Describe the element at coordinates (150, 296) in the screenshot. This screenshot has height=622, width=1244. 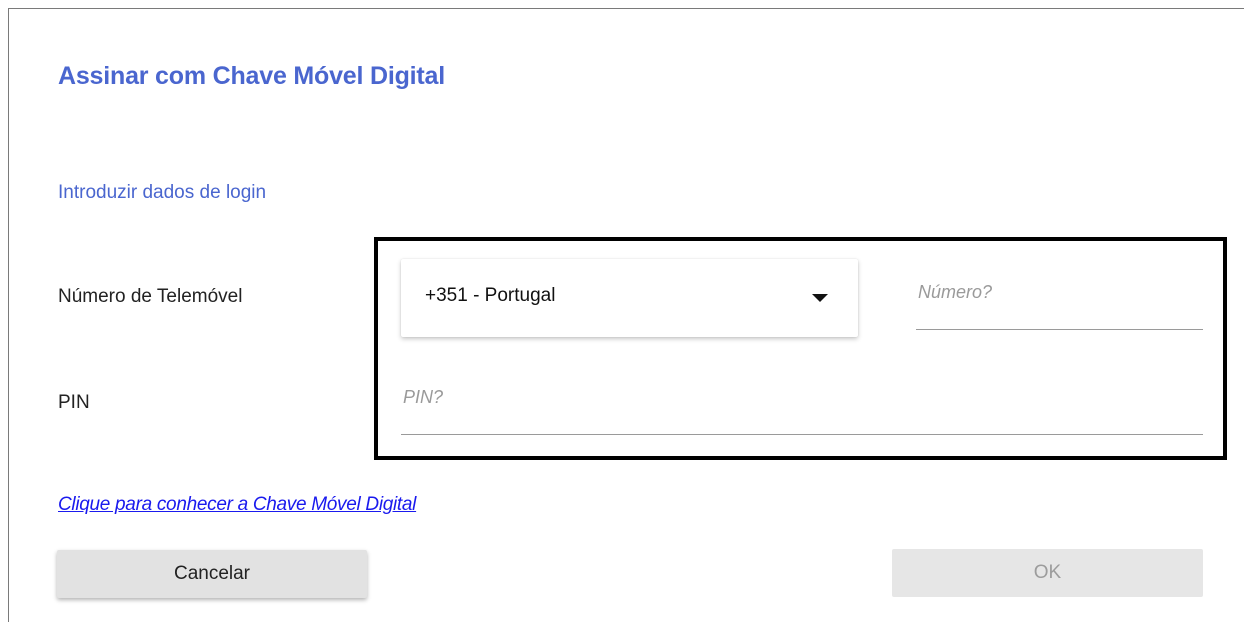
I see `phone-number-label: Número de Telemóvel` at that location.